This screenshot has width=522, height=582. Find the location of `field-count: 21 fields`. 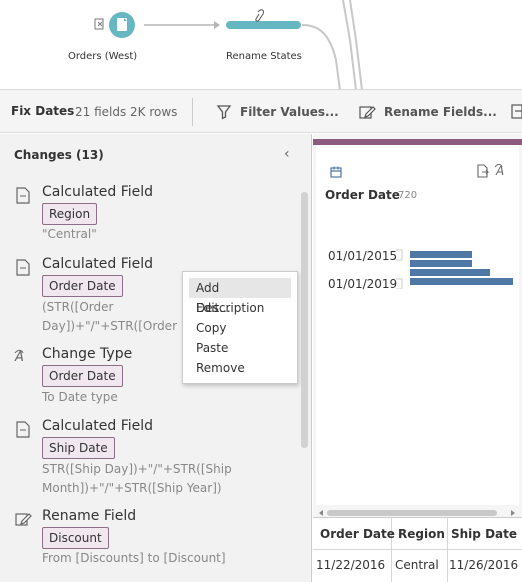

field-count: 21 fields is located at coordinates (101, 112).